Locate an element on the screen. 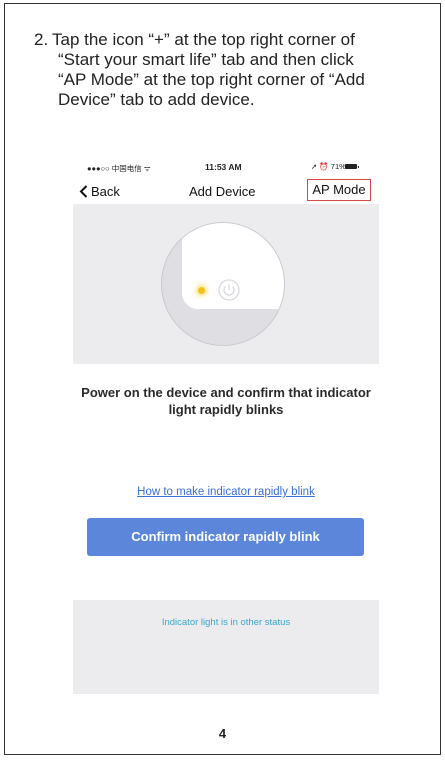 Image resolution: width=445 pixels, height=760 pixels. status-bar: ●●●○○ 中国电信 ᯤ 11:53 AM ➚ ⏰ 71% is located at coordinates (226, 167).